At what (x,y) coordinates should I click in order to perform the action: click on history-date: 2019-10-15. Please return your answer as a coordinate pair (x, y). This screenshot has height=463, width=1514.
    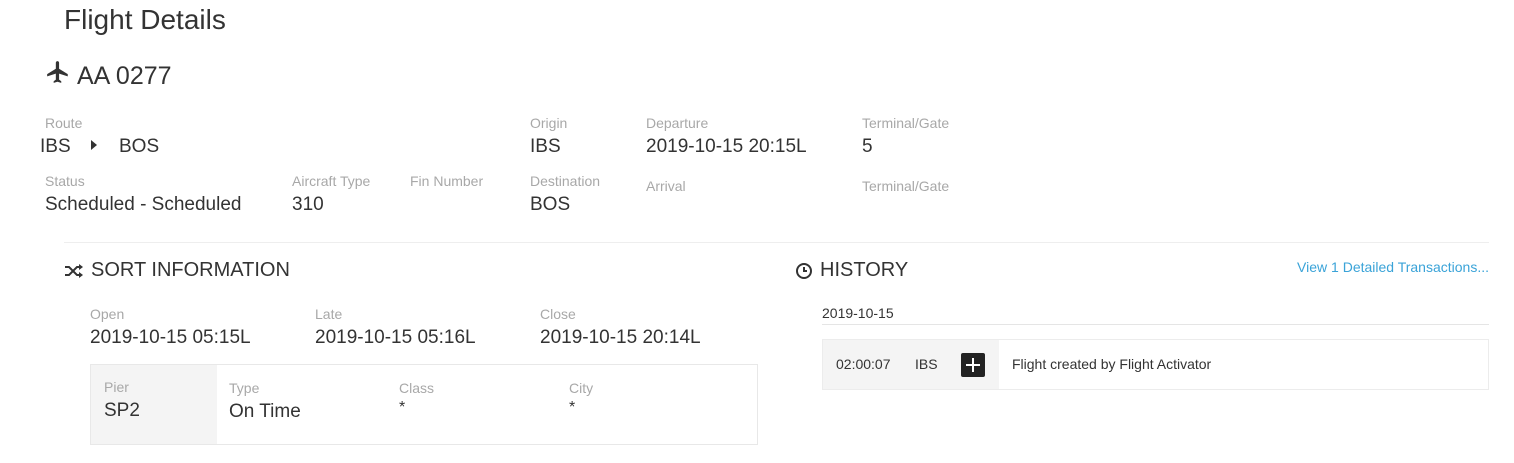
    Looking at the image, I should click on (858, 313).